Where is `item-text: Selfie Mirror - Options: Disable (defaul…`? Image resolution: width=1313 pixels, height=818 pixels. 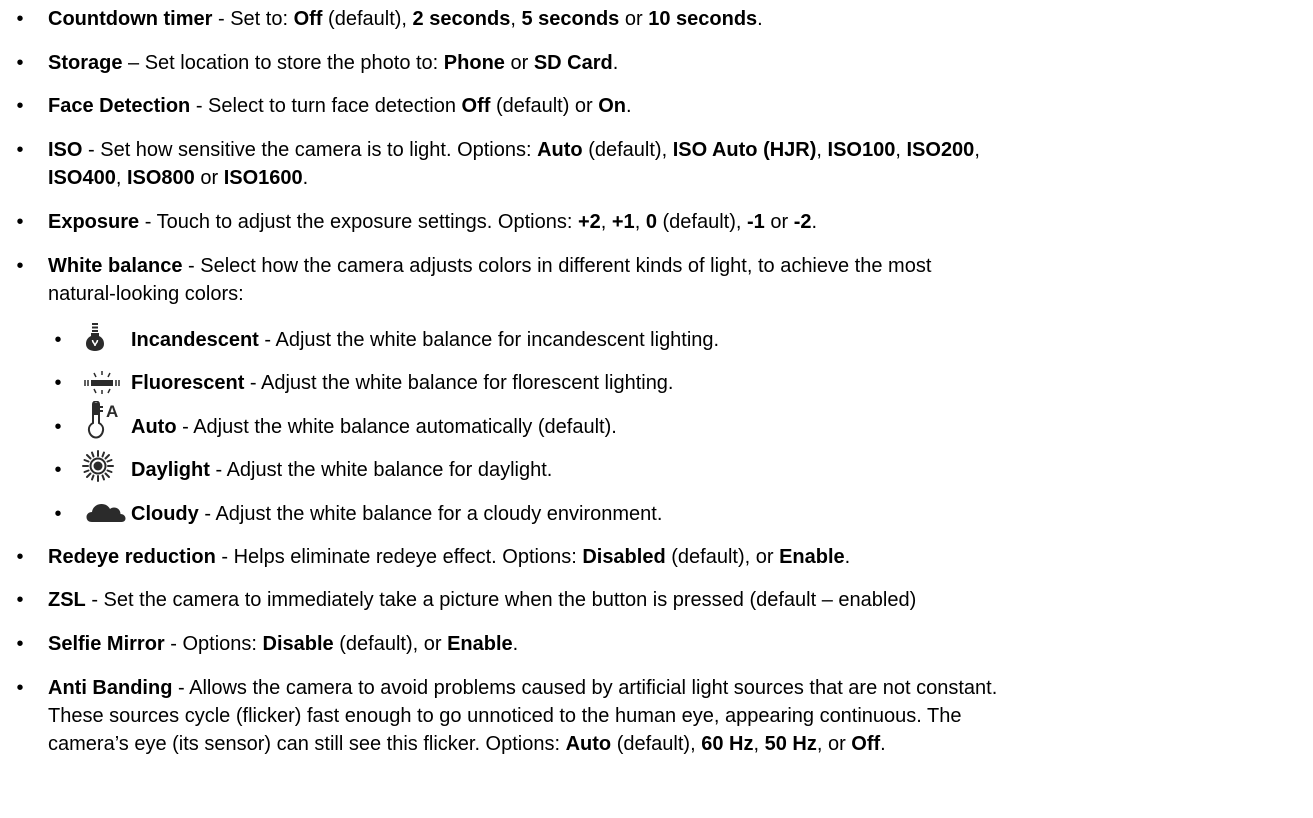 item-text: Selfie Mirror - Options: Disable (defaul… is located at coordinates (283, 644).